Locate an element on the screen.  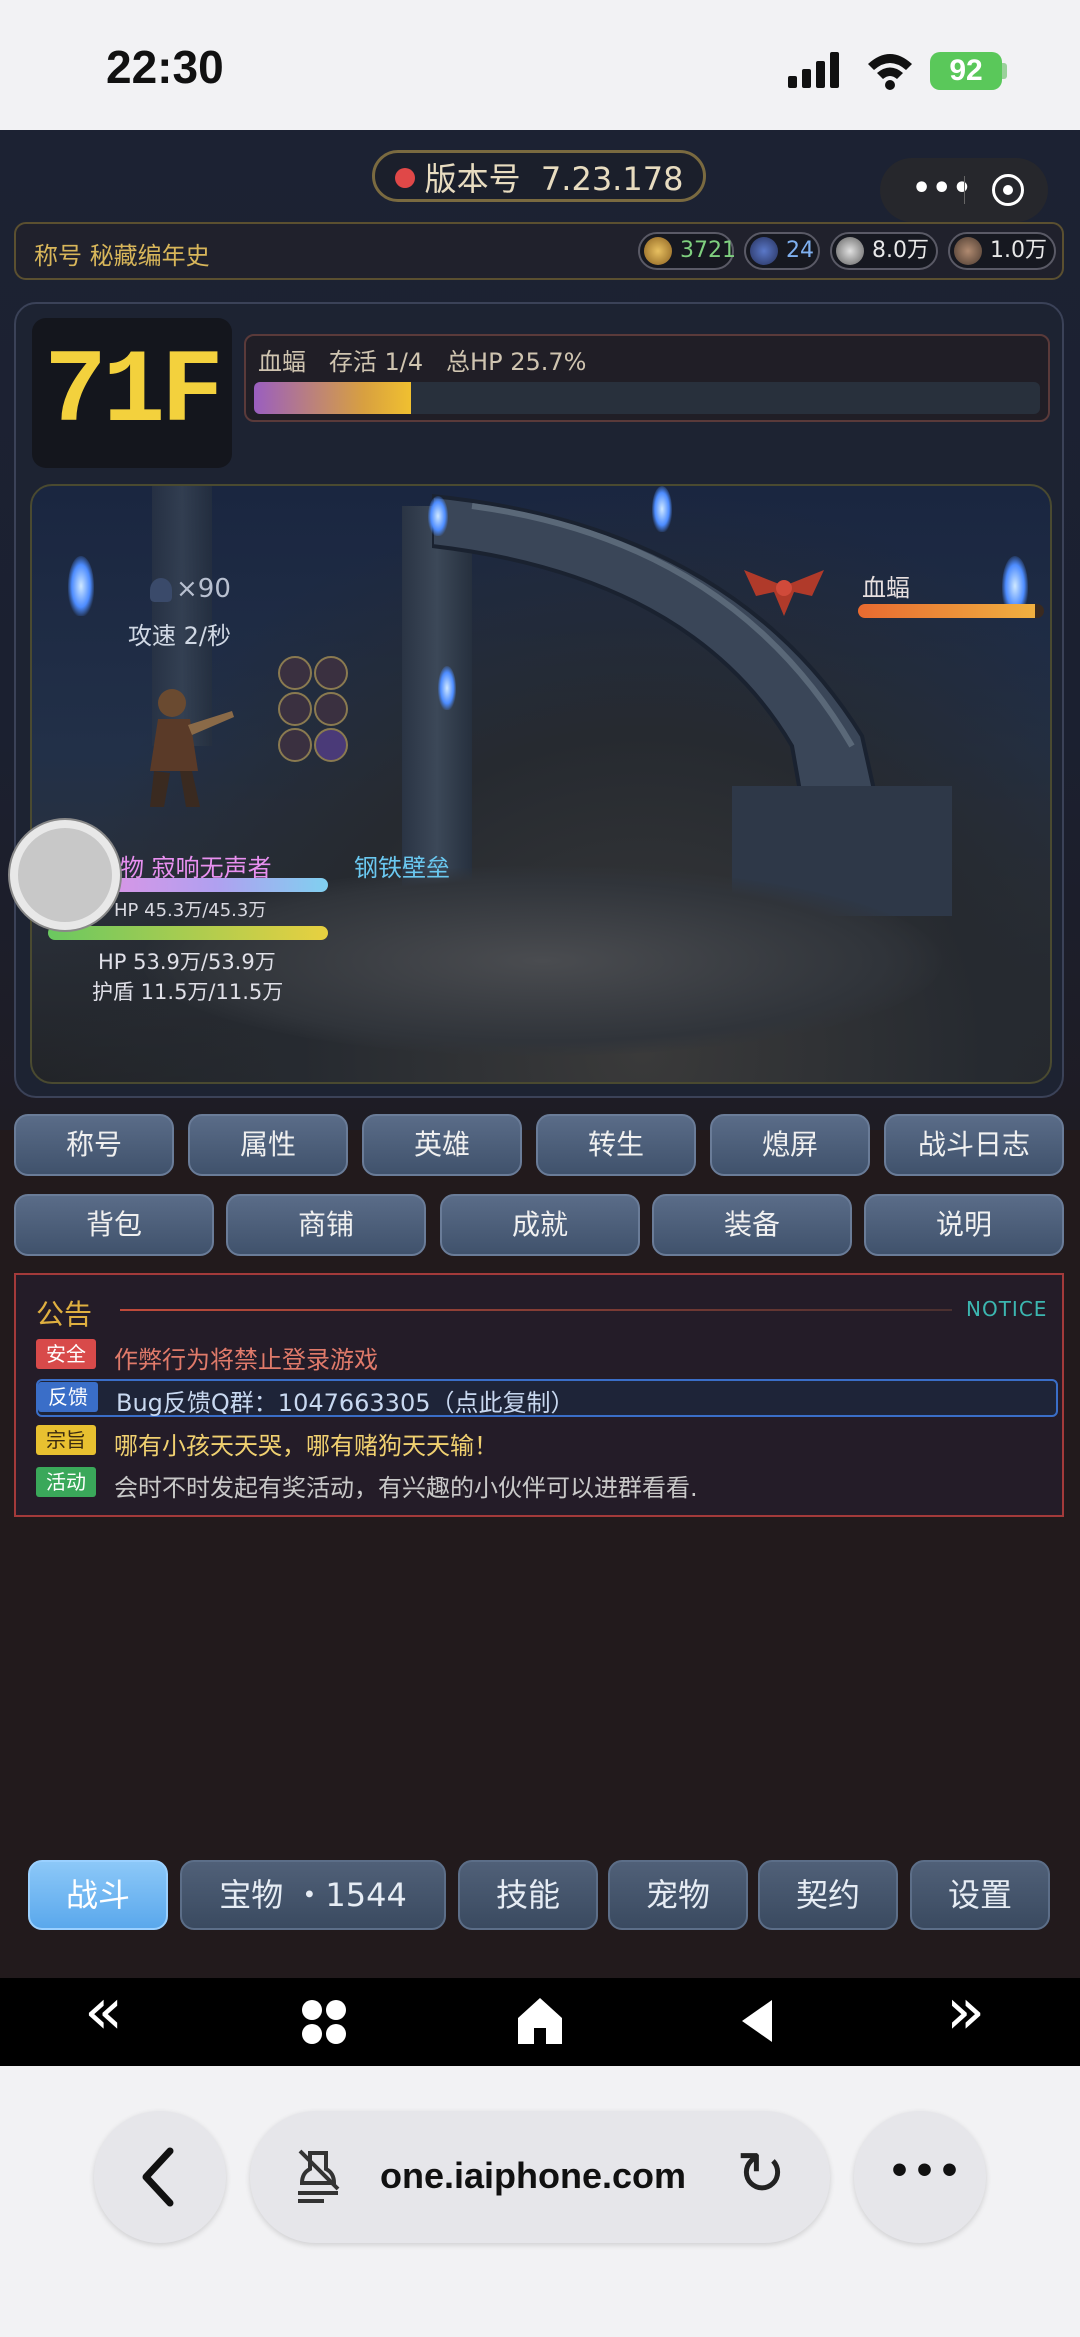
browser-back-button is located at coordinates (160, 2177).